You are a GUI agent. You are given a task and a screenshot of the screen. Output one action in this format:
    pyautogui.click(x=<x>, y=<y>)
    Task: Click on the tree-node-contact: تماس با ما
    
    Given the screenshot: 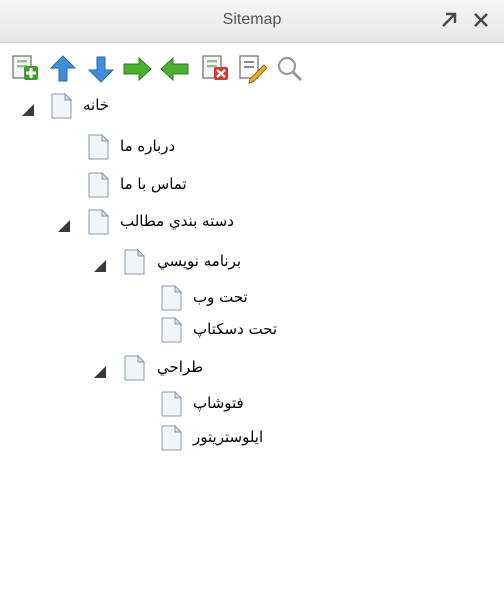 What is the action you would take?
    pyautogui.click(x=252, y=188)
    